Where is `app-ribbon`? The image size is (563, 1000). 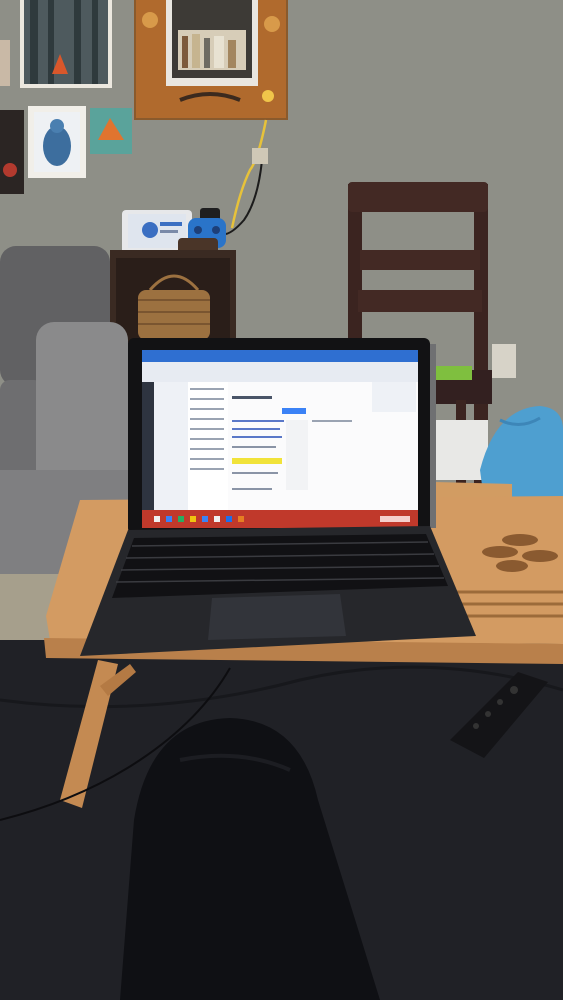
app-ribbon is located at coordinates (280, 372).